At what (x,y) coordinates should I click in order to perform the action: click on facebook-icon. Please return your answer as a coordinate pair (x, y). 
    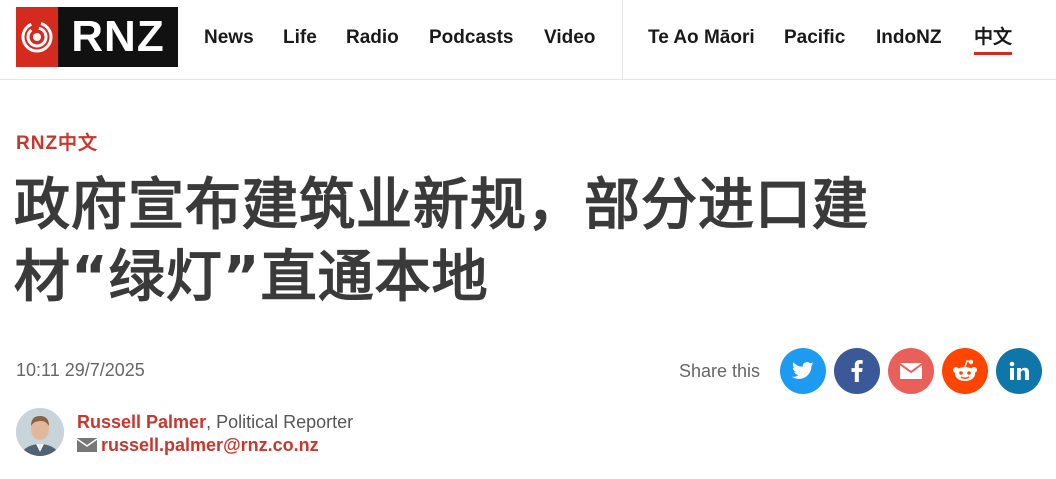
    Looking at the image, I should click on (857, 371).